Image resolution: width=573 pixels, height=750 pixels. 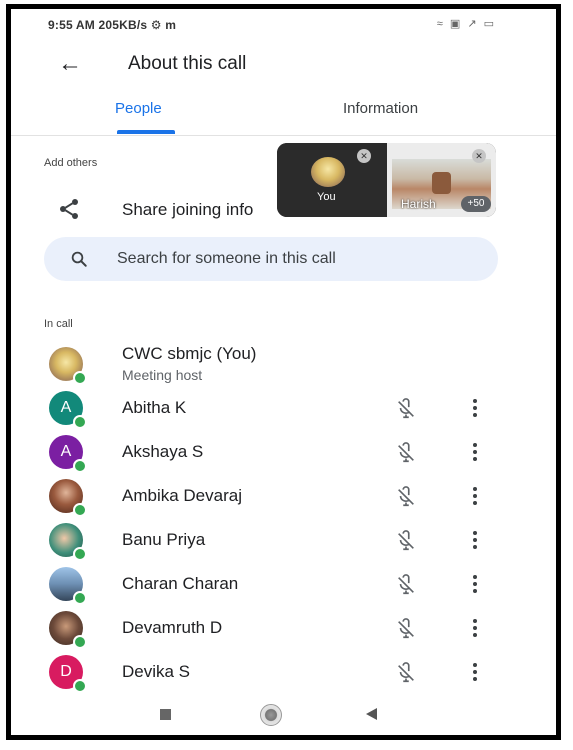 What do you see at coordinates (146, 132) in the screenshot?
I see `tab-selected-indicator` at bounding box center [146, 132].